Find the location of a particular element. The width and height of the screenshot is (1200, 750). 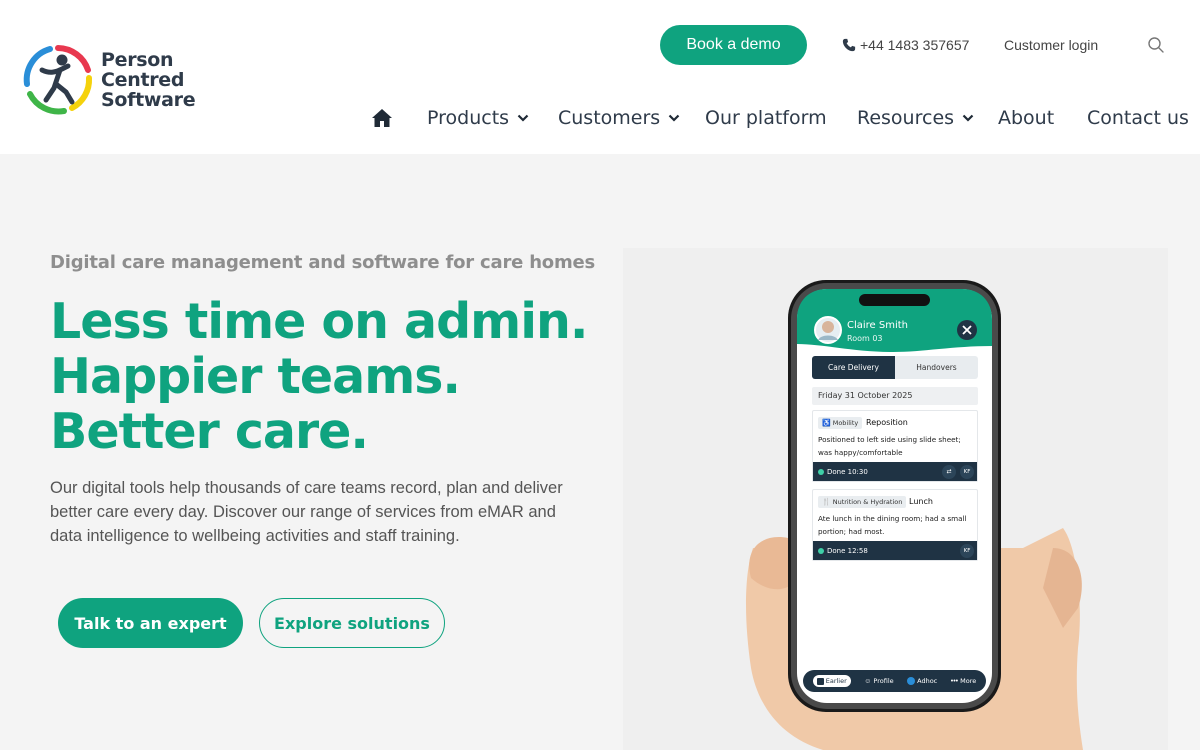

nav-profile: ☺ Profile is located at coordinates (878, 681).